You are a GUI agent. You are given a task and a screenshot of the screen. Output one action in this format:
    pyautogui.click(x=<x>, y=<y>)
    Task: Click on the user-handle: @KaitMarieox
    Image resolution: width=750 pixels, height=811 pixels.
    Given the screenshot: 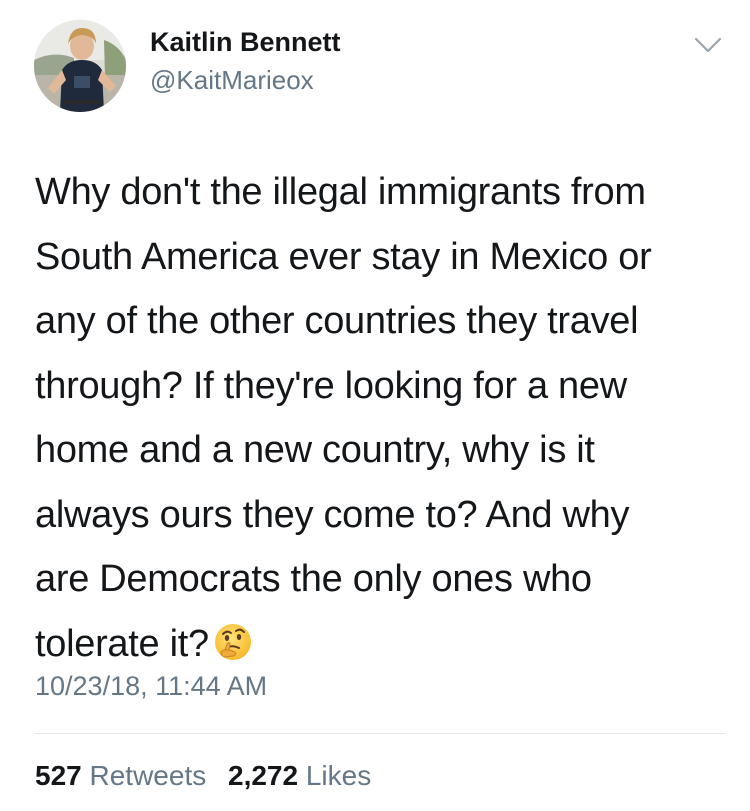 What is the action you would take?
    pyautogui.click(x=232, y=80)
    